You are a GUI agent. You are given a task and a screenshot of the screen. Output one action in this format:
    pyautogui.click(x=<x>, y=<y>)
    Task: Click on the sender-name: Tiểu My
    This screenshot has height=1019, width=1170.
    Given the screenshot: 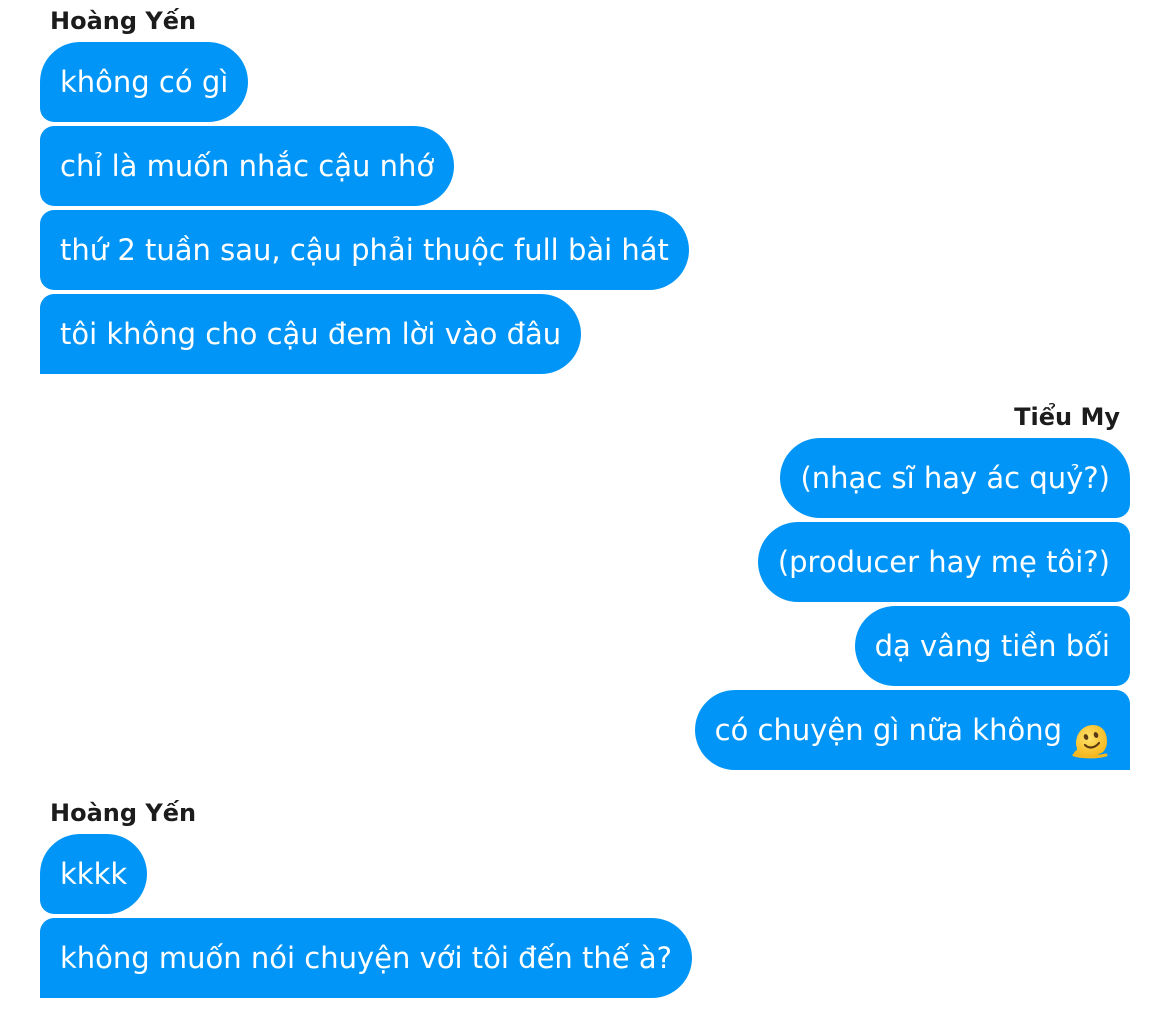 What is the action you would take?
    pyautogui.click(x=1067, y=417)
    